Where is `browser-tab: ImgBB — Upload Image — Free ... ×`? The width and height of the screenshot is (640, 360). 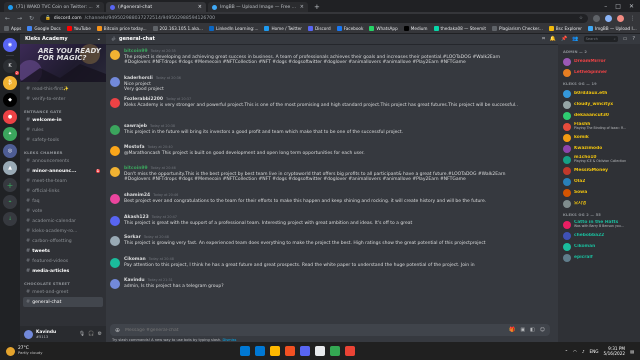 browser-tab: ImgBB — Upload Image — Free ... × is located at coordinates (258, 7).